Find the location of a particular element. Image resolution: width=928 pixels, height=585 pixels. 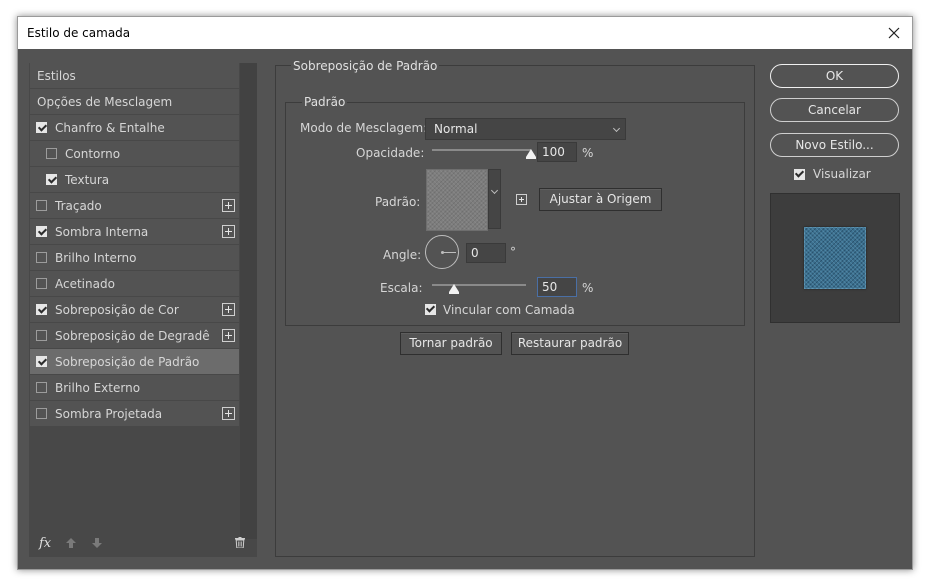

style-list-item-label: Contorno is located at coordinates (93, 154).